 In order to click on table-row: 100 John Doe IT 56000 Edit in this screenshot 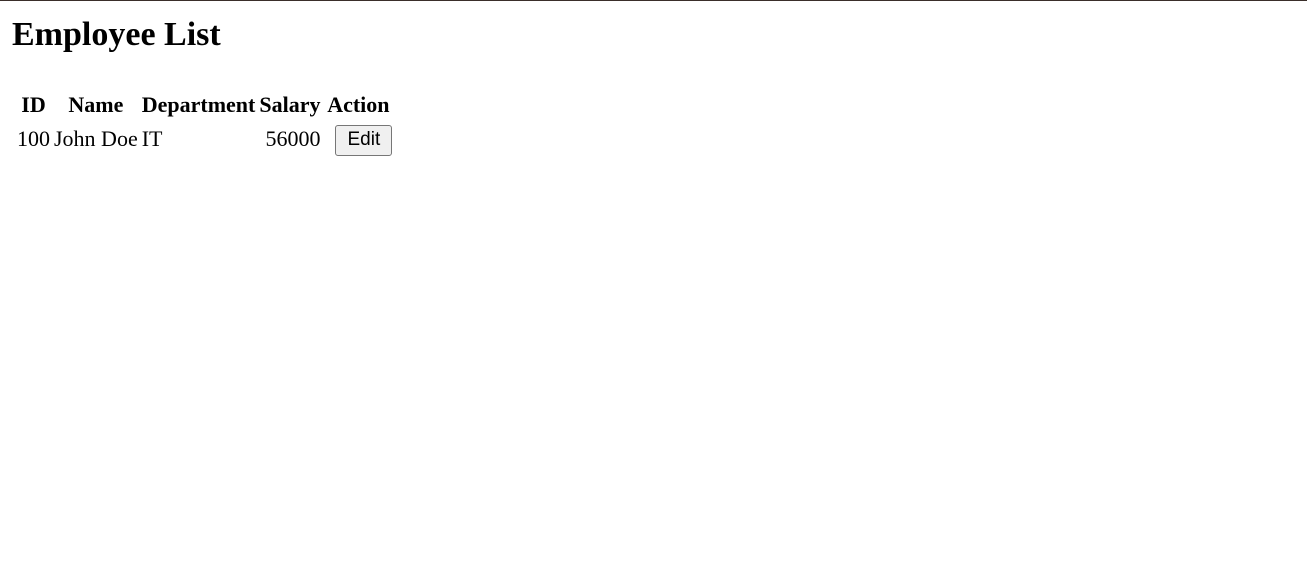, I will do `click(204, 139)`.